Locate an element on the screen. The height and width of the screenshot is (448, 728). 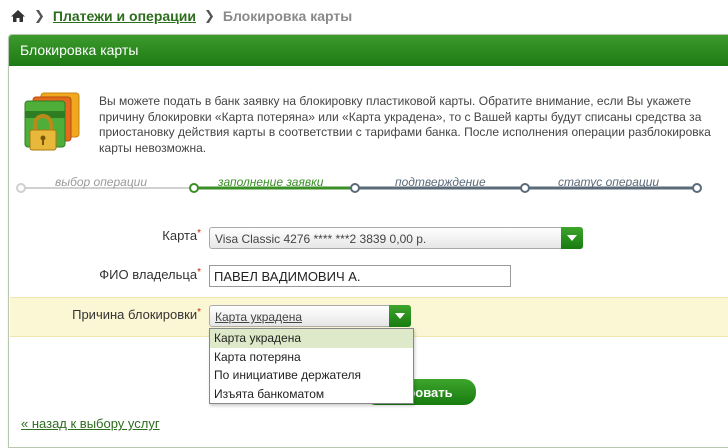
back-to-services-link: « назад к выбору услуг is located at coordinates (90, 423).